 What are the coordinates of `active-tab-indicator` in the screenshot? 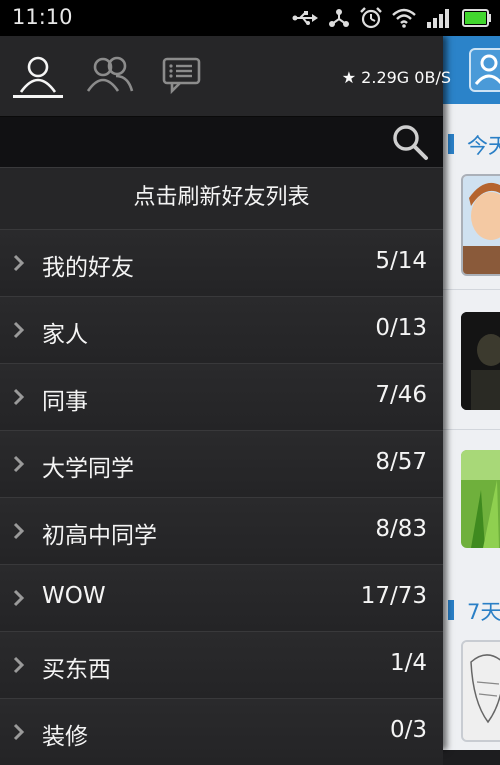 It's located at (38, 96).